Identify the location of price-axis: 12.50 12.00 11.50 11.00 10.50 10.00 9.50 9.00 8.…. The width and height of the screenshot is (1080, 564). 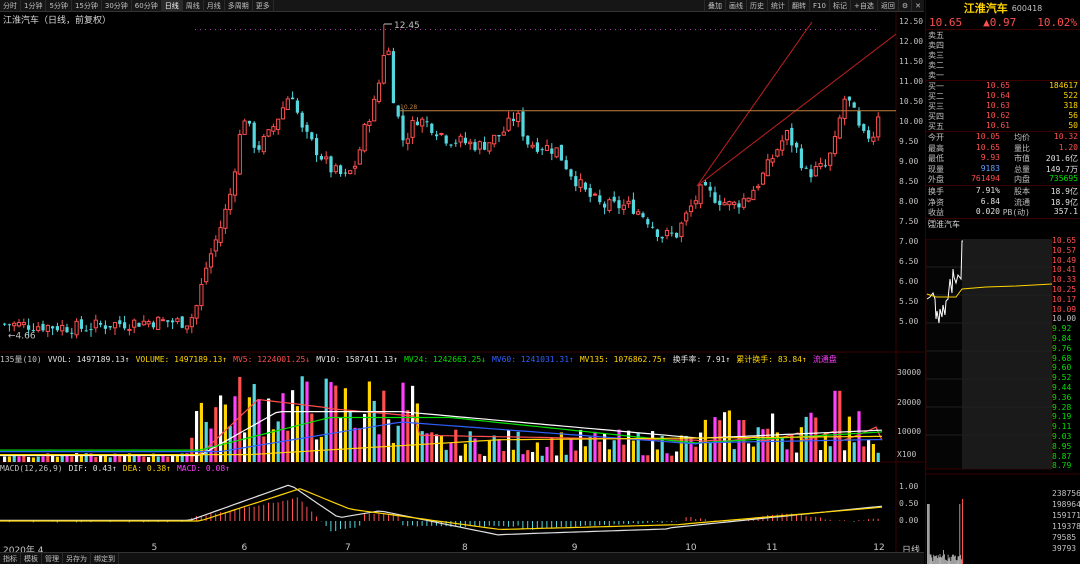
(910, 282).